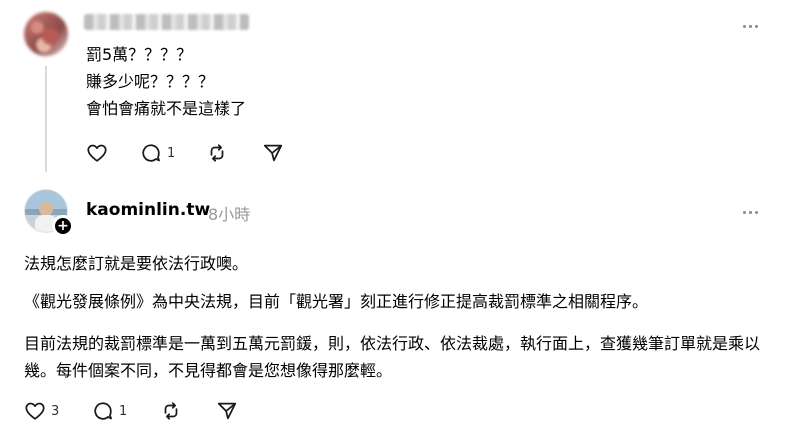 This screenshot has height=433, width=790. Describe the element at coordinates (229, 213) in the screenshot. I see `post-timestamp: 8小時` at that location.